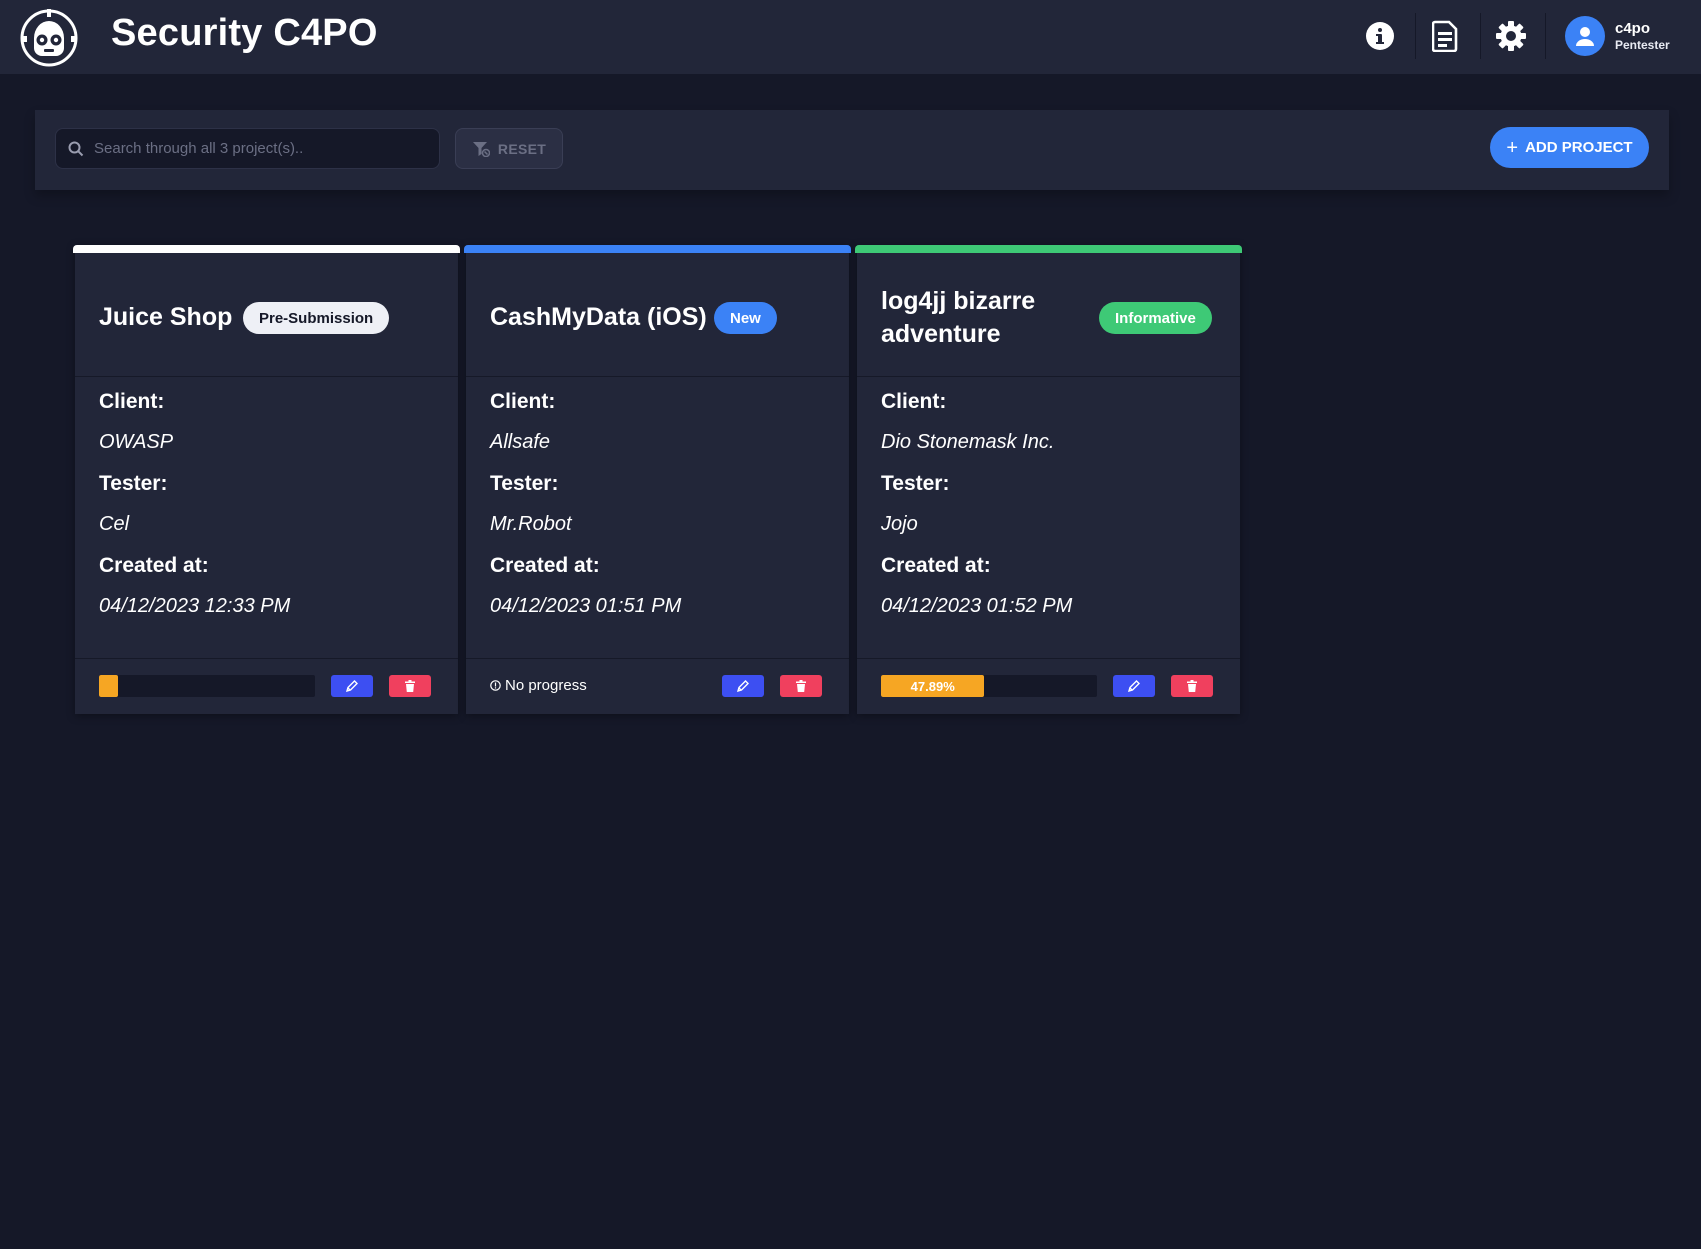 The height and width of the screenshot is (1249, 1701). I want to click on add-project-label: ADD PROJECT, so click(1579, 147).